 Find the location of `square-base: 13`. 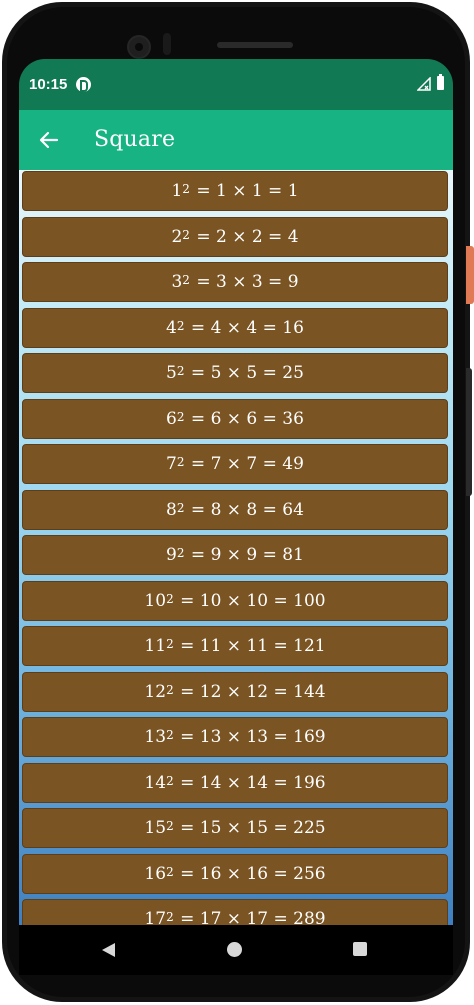

square-base: 13 is located at coordinates (155, 737).